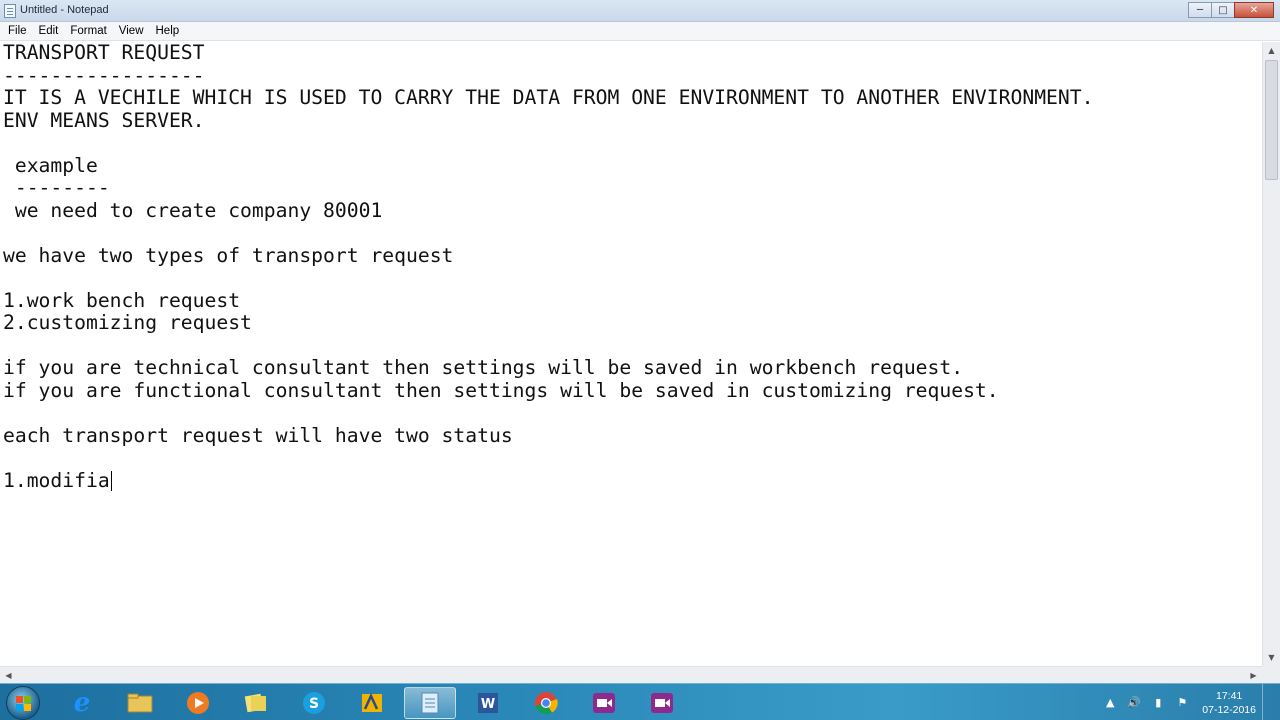  I want to click on window-controls: ─ □ ✕, so click(1231, 10).